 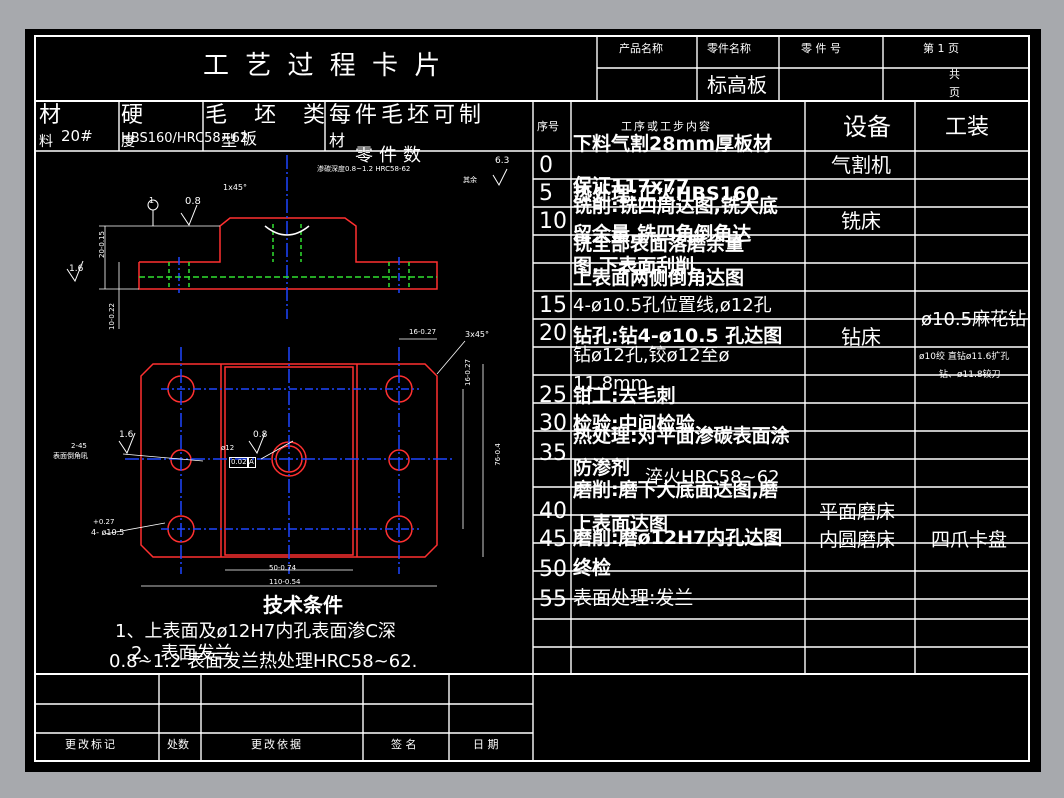 I want to click on part-count-label: 零件数, so click(x=391, y=155).